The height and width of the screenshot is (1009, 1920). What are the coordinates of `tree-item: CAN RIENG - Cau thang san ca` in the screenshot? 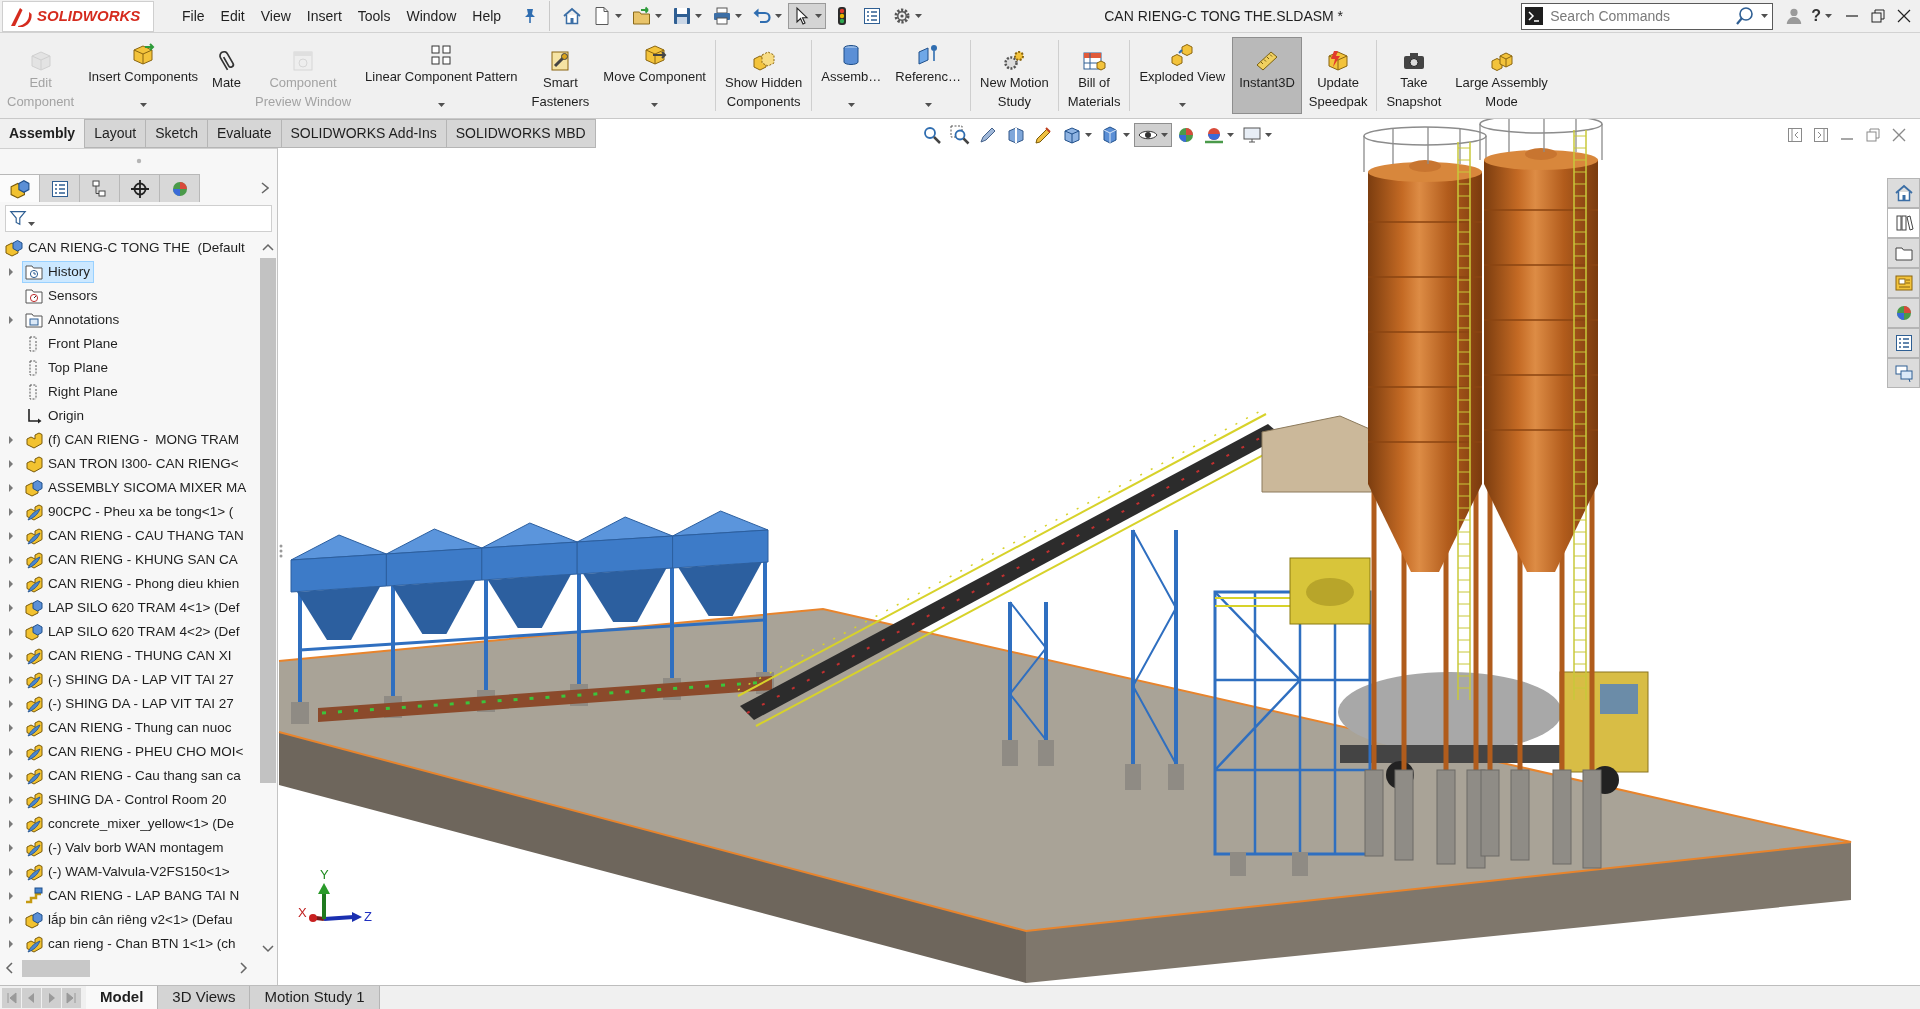 It's located at (133, 776).